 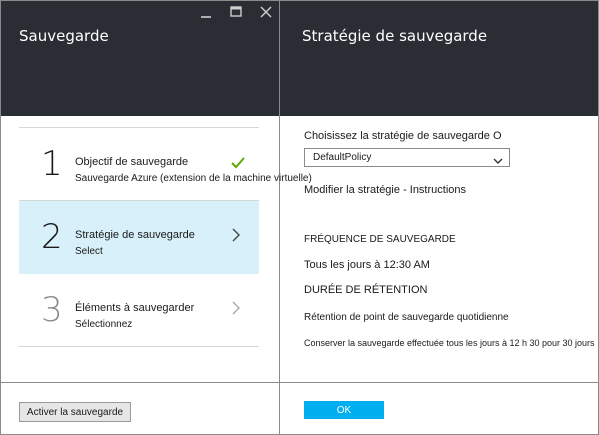 I want to click on step-number: 1, so click(x=52, y=164).